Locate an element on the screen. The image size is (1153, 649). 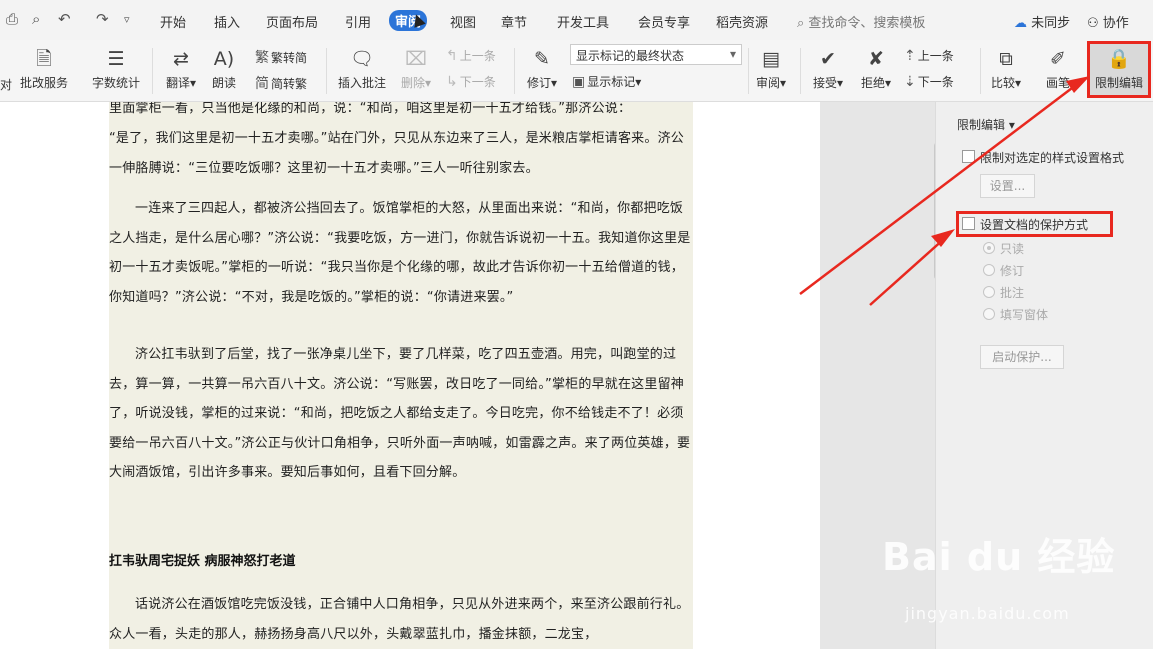
menu-view: 视图 is located at coordinates (463, 21).